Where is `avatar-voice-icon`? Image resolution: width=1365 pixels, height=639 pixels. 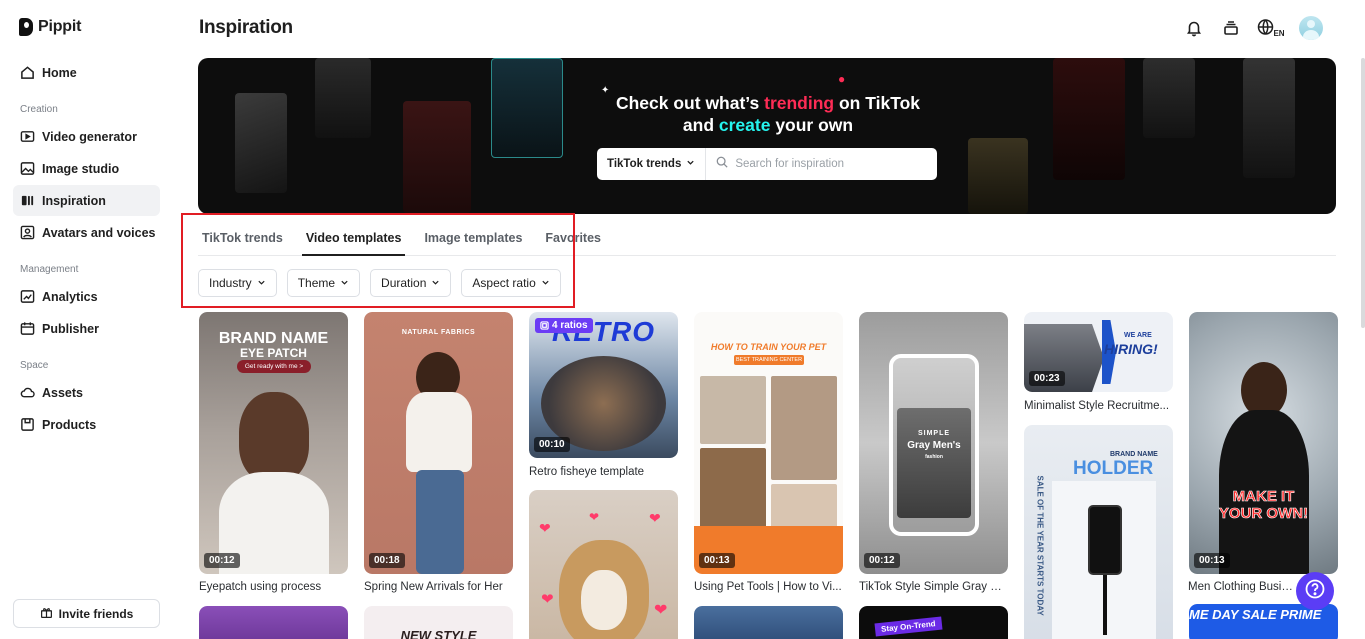 avatar-voice-icon is located at coordinates (27, 232).